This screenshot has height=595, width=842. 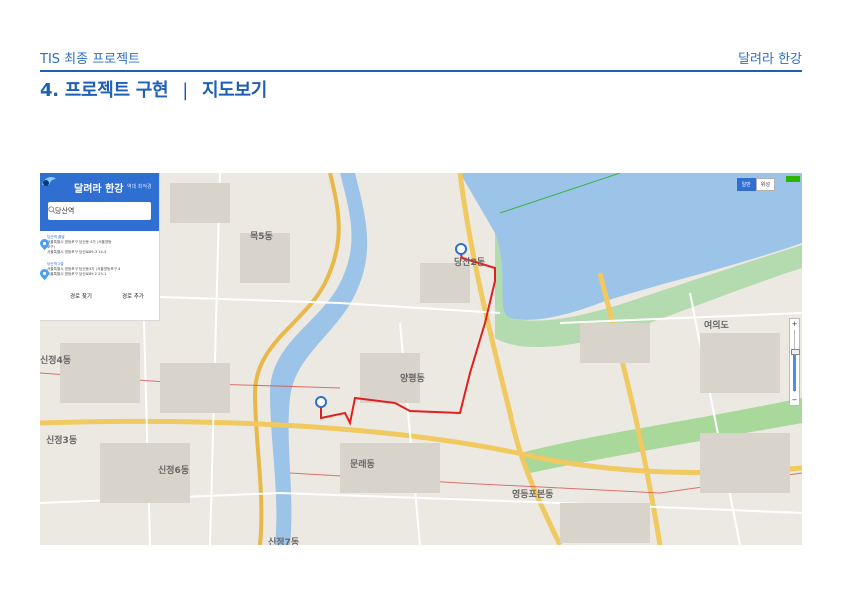 What do you see at coordinates (61, 440) in the screenshot?
I see `map-label-9: 신정3동` at bounding box center [61, 440].